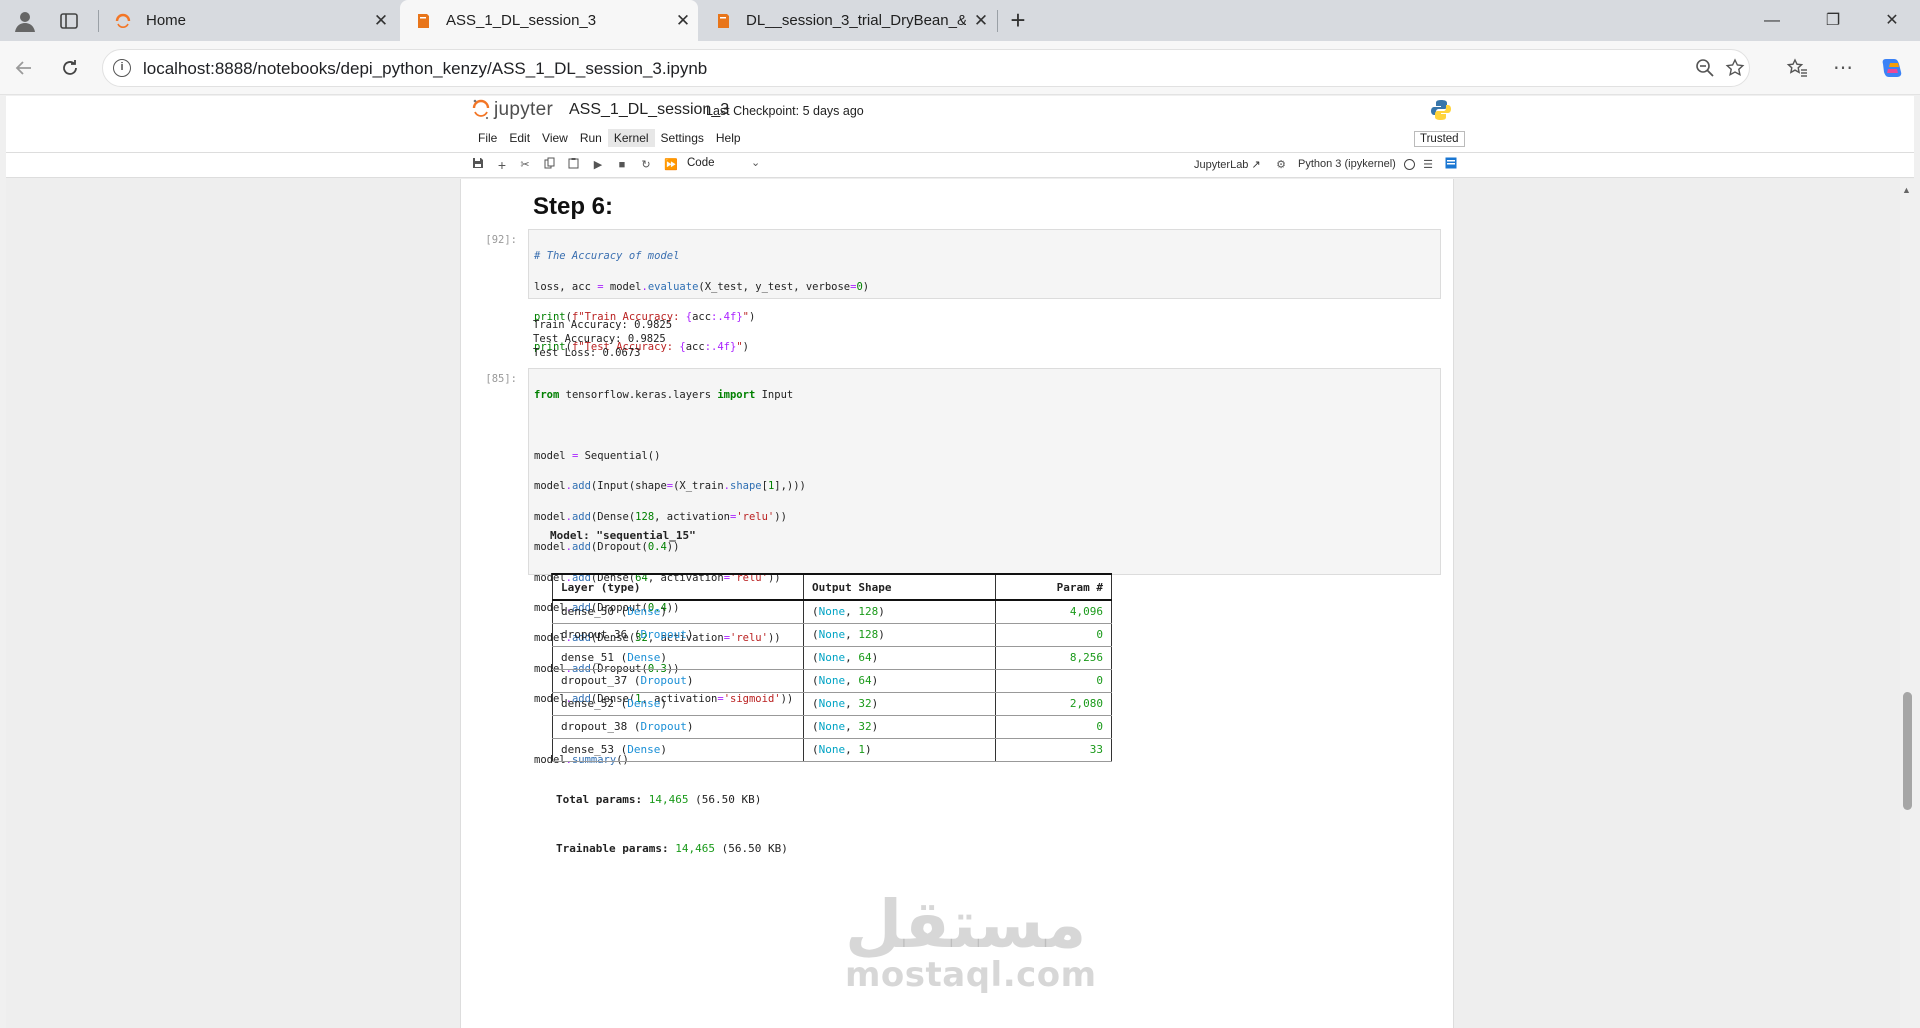 The width and height of the screenshot is (1920, 1028). I want to click on run-icon: ▶, so click(598, 165).